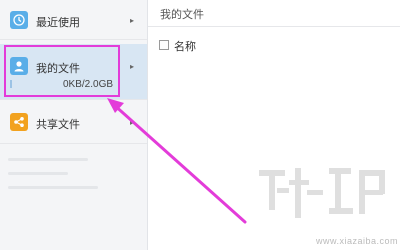 The image size is (400, 250). I want to click on watermark-logo, so click(322, 193).